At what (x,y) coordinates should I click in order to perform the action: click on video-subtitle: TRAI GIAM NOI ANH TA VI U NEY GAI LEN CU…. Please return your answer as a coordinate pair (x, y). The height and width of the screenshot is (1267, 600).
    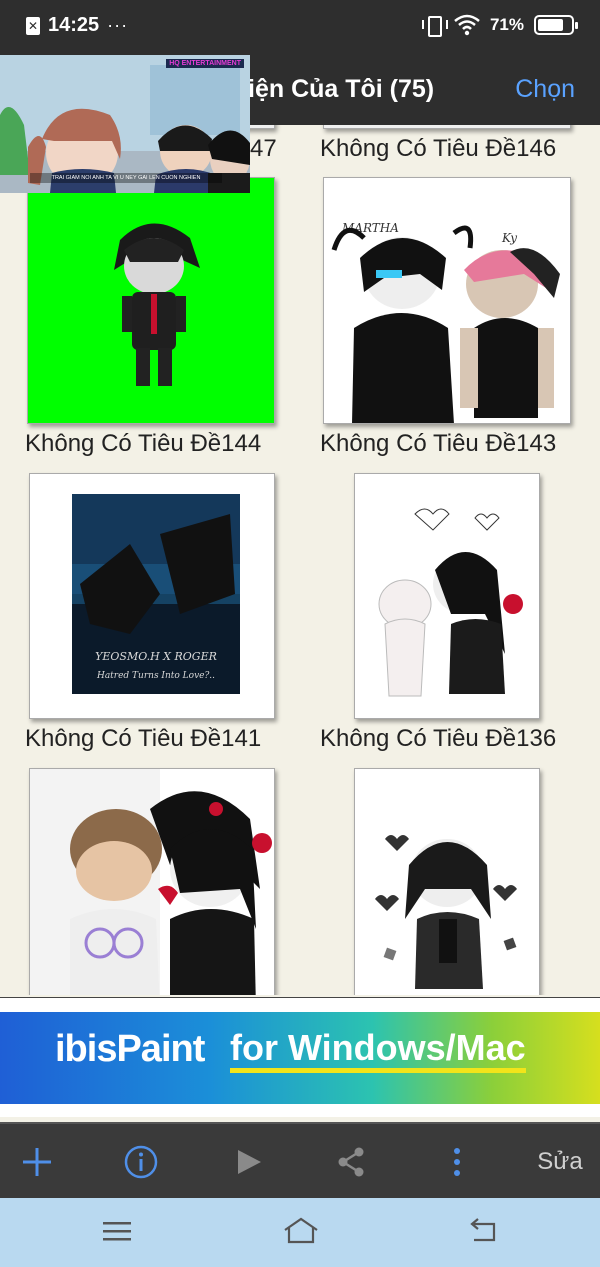
    Looking at the image, I should click on (126, 178).